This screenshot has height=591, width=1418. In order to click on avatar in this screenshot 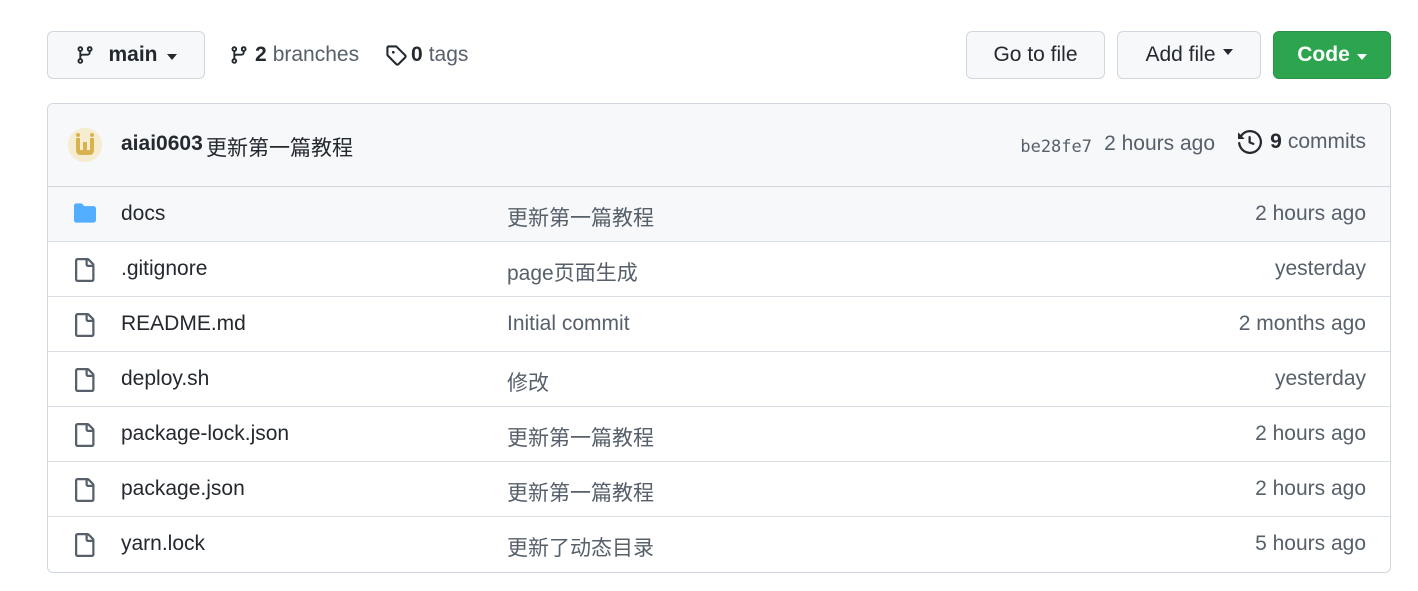, I will do `click(85, 145)`.